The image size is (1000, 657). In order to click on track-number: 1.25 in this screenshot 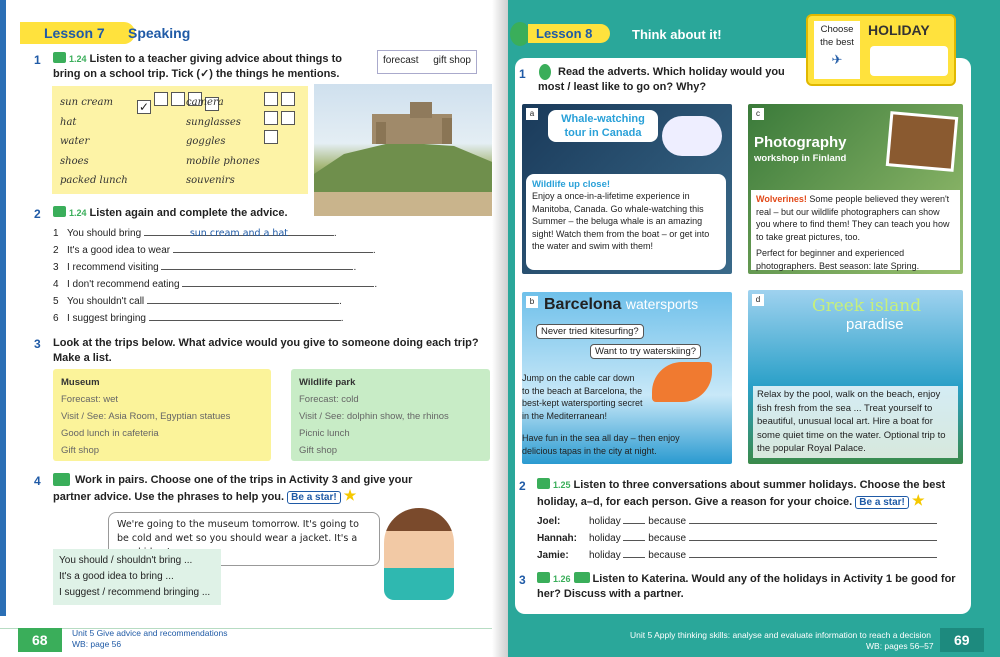, I will do `click(562, 485)`.